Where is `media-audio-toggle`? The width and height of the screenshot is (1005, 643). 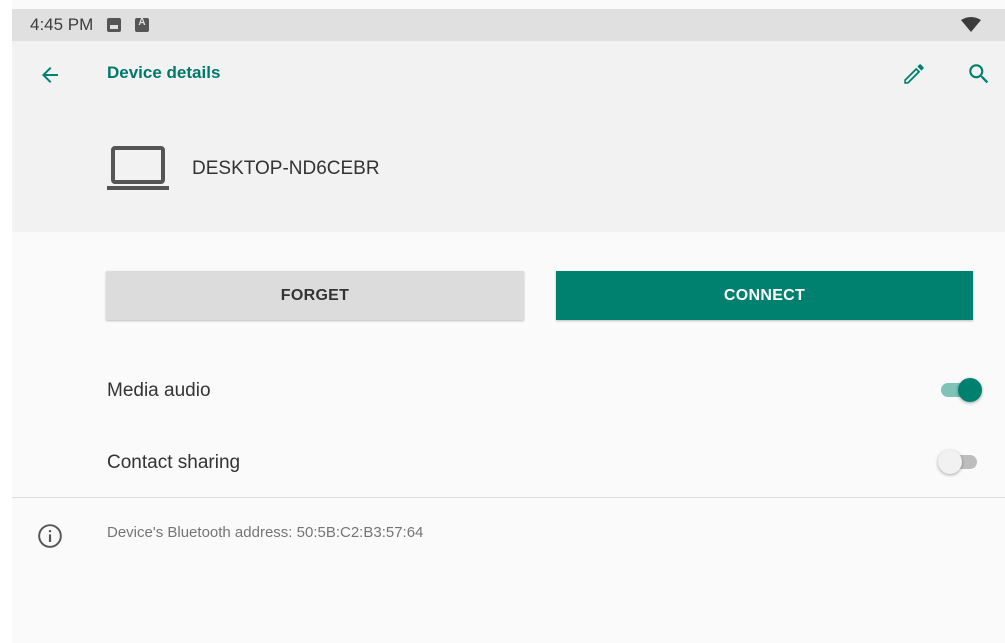 media-audio-toggle is located at coordinates (962, 390).